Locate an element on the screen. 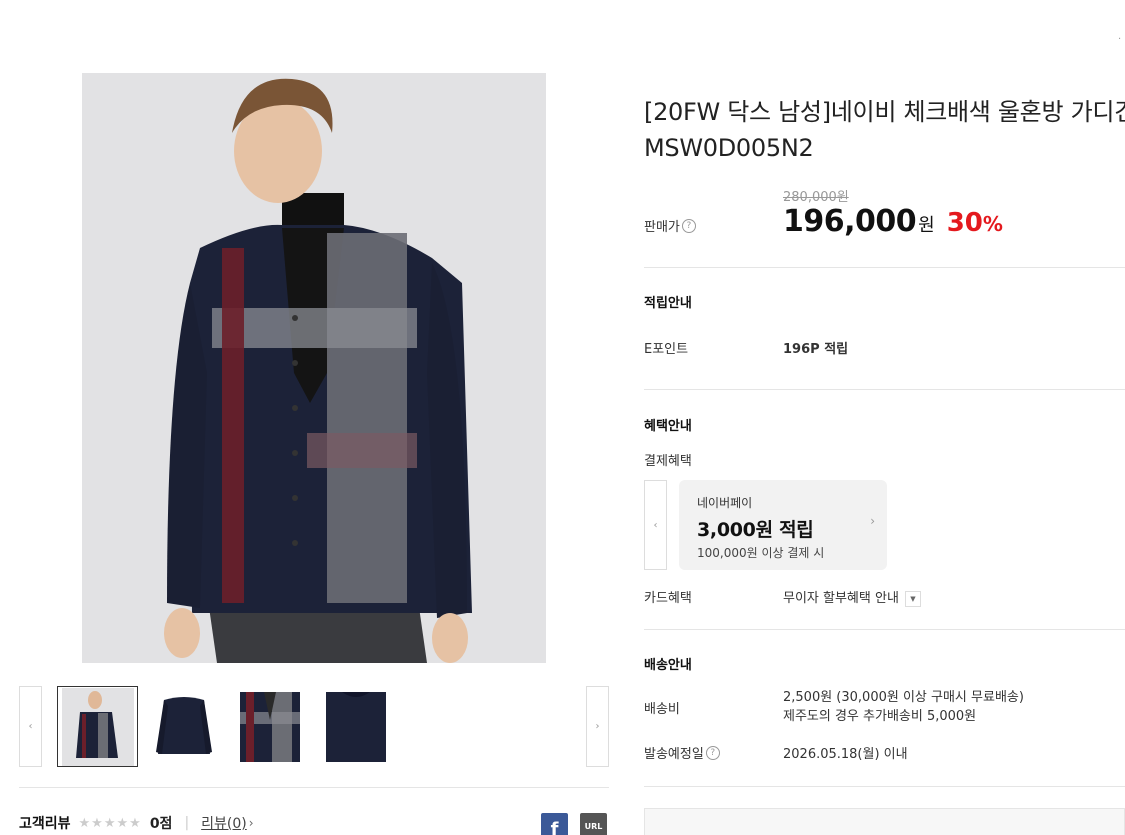  gallery-divider is located at coordinates (314, 787).